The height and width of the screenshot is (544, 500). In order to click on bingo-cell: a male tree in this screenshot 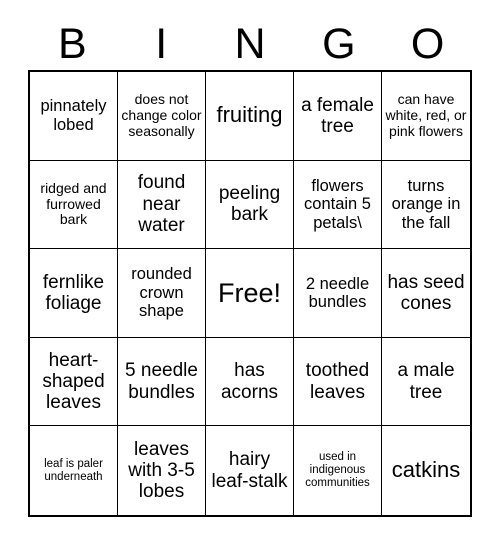, I will do `click(426, 382)`.